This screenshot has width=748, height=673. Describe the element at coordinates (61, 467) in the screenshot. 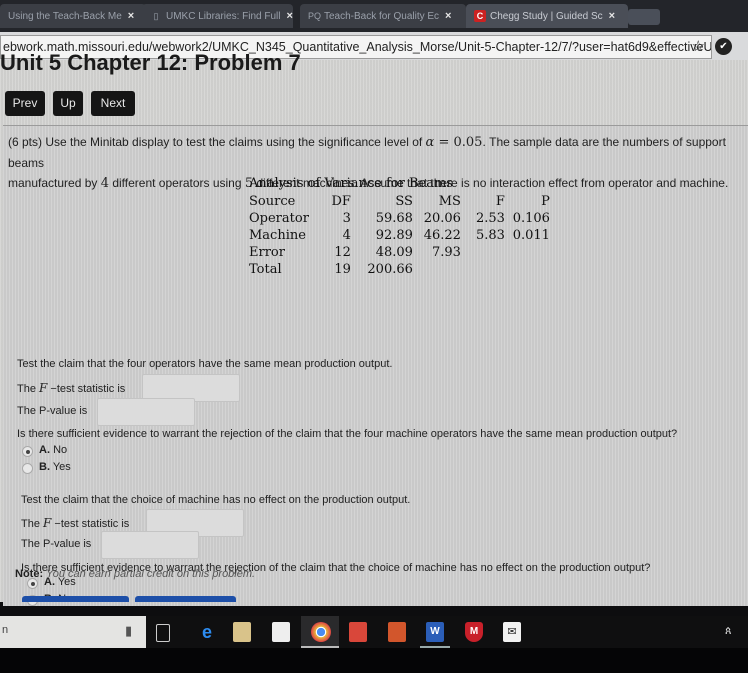

I see `option-text: Yes` at that location.